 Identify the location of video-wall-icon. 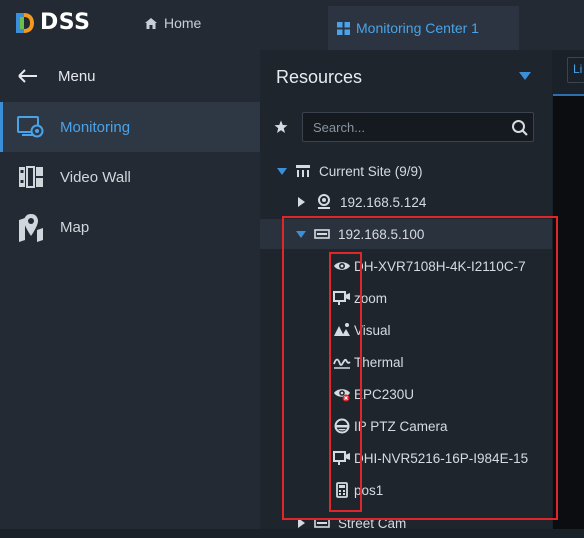
(31, 177).